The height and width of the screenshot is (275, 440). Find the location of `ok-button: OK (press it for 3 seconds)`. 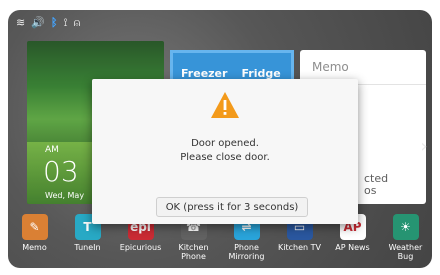

ok-button: OK (press it for 3 seconds) is located at coordinates (232, 207).